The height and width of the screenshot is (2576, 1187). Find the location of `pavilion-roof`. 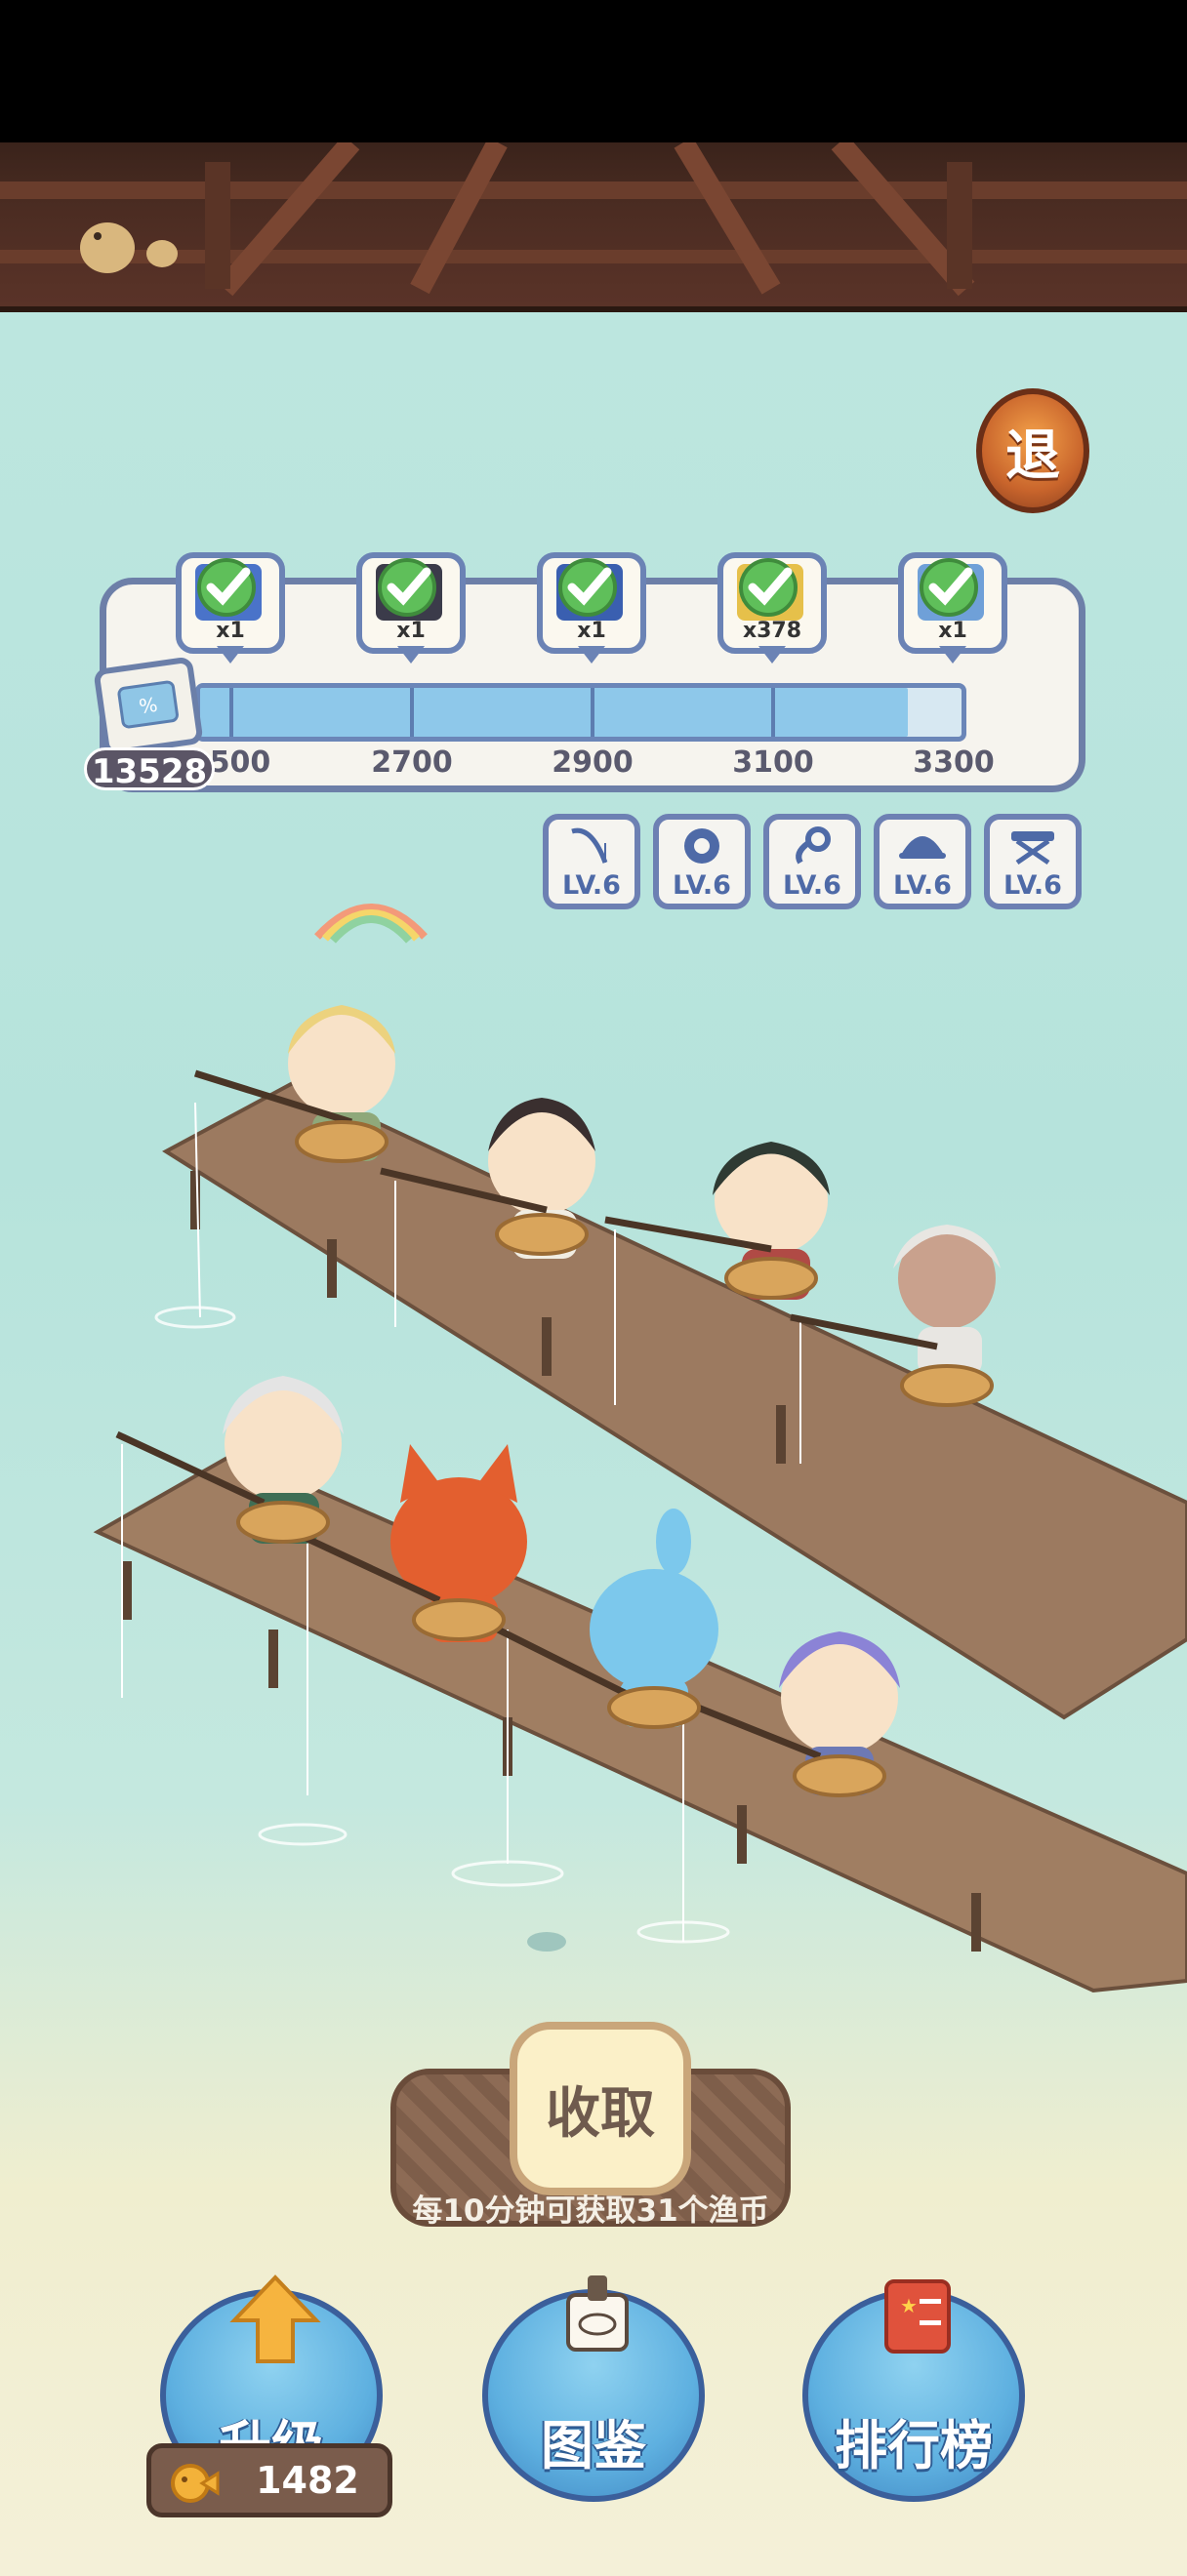

pavilion-roof is located at coordinates (593, 227).